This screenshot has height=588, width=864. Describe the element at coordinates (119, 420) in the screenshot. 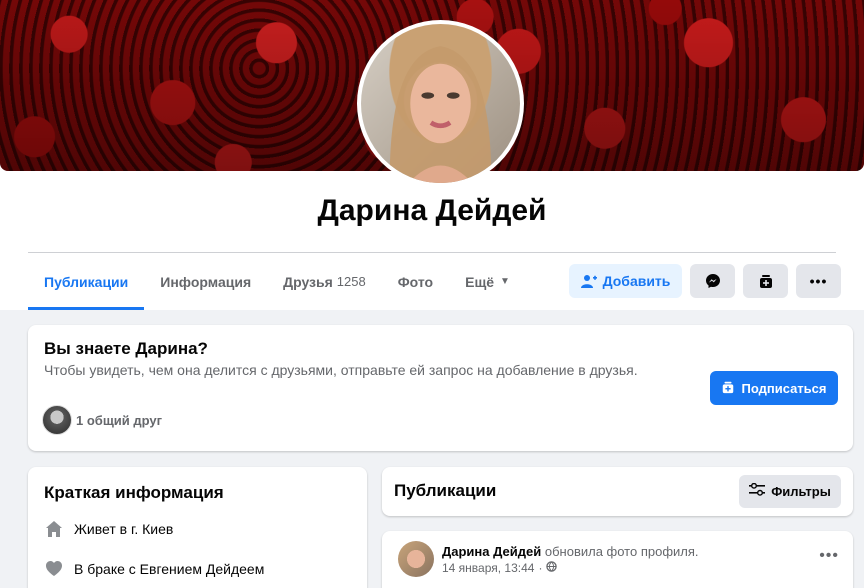

I see `mutual-friends-label: 1 общий друг` at that location.